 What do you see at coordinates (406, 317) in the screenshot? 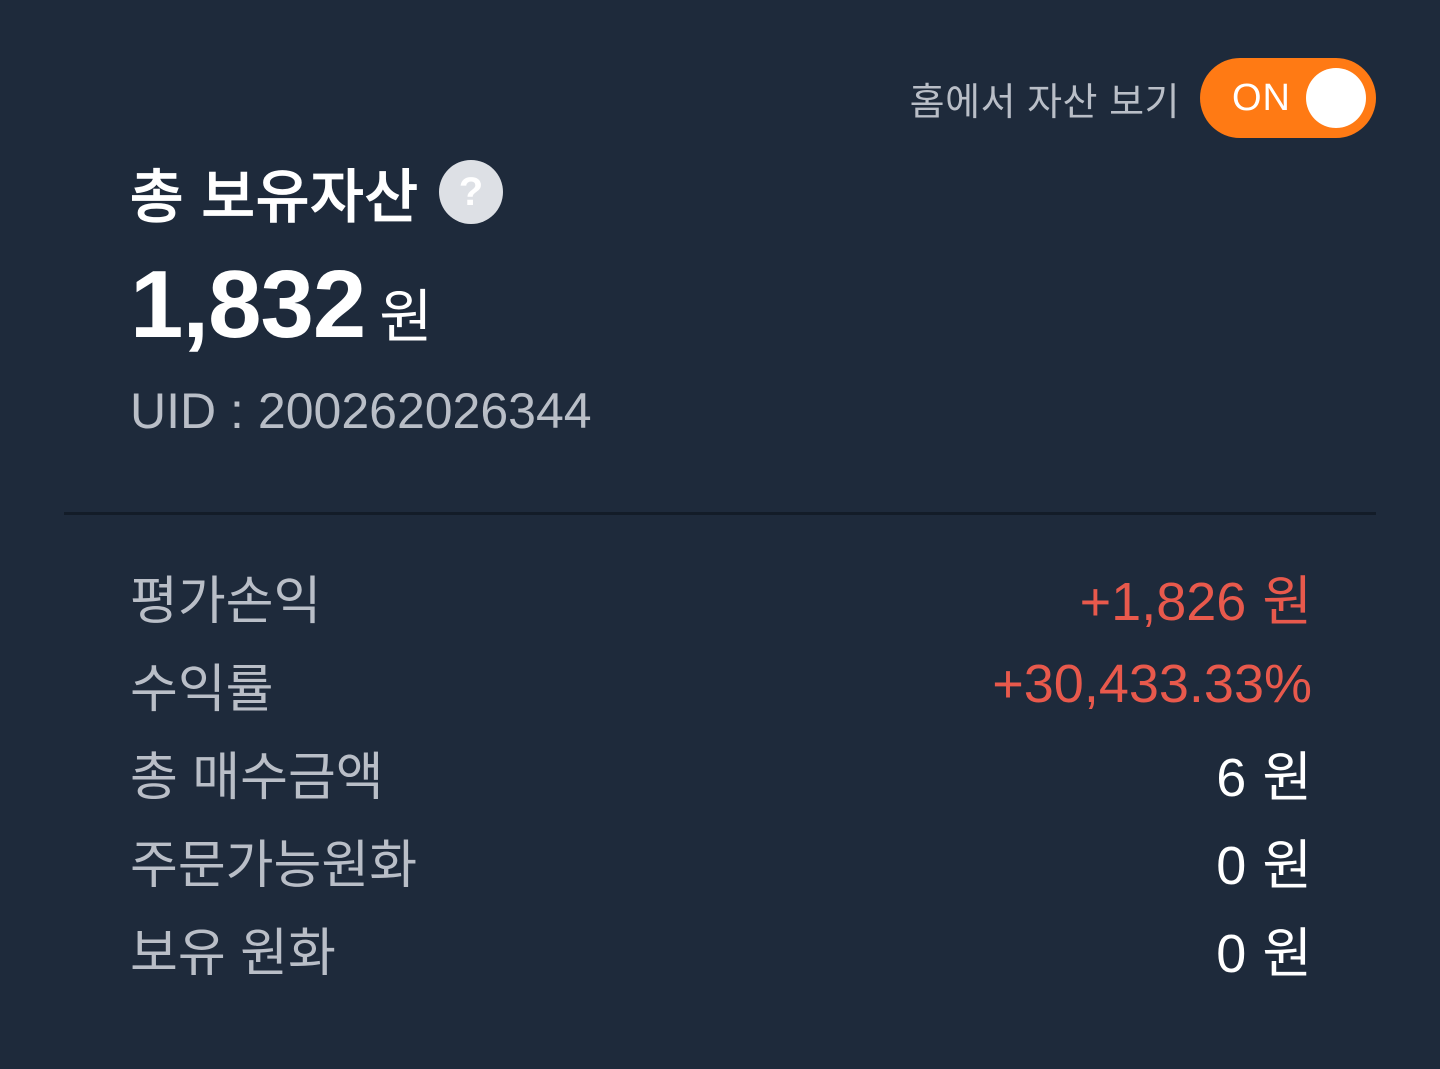
I see `total-unit: 원` at bounding box center [406, 317].